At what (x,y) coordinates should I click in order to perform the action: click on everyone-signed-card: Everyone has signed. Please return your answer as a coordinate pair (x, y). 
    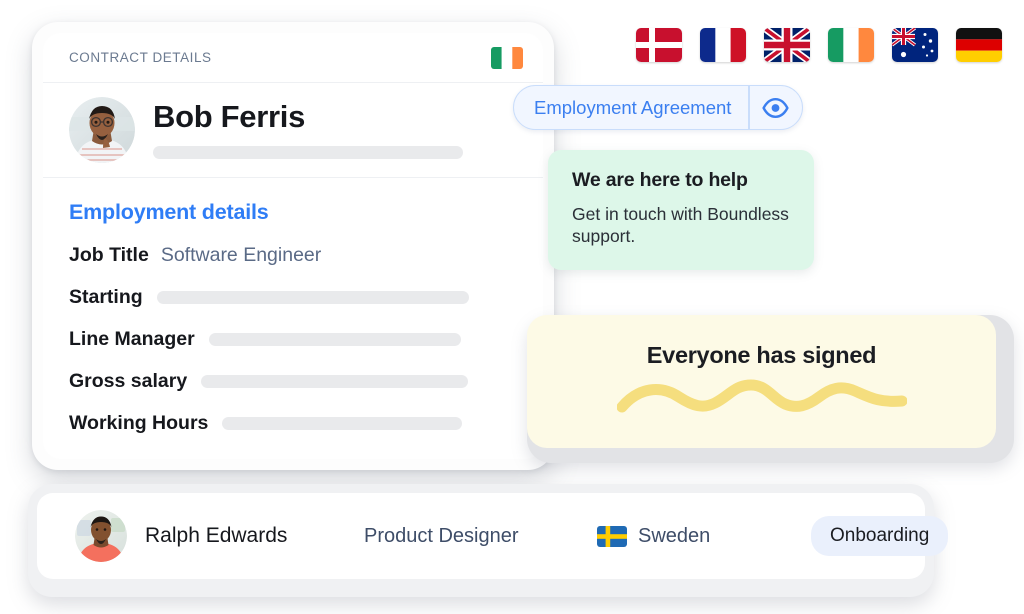
    Looking at the image, I should click on (770, 389).